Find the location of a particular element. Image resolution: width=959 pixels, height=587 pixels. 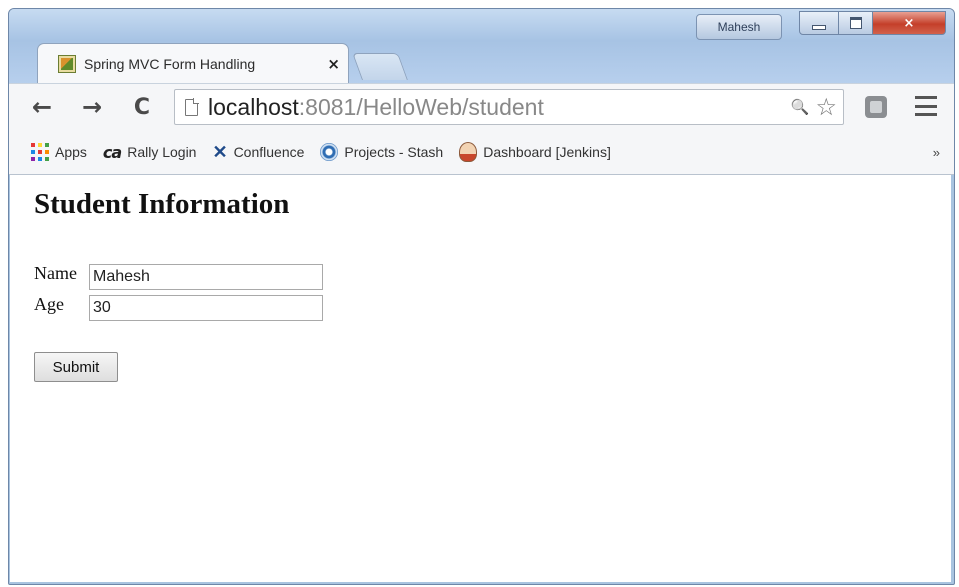

address-bar: localhost:8081/HelloWeb/student 🔍 ☆ is located at coordinates (509, 107).